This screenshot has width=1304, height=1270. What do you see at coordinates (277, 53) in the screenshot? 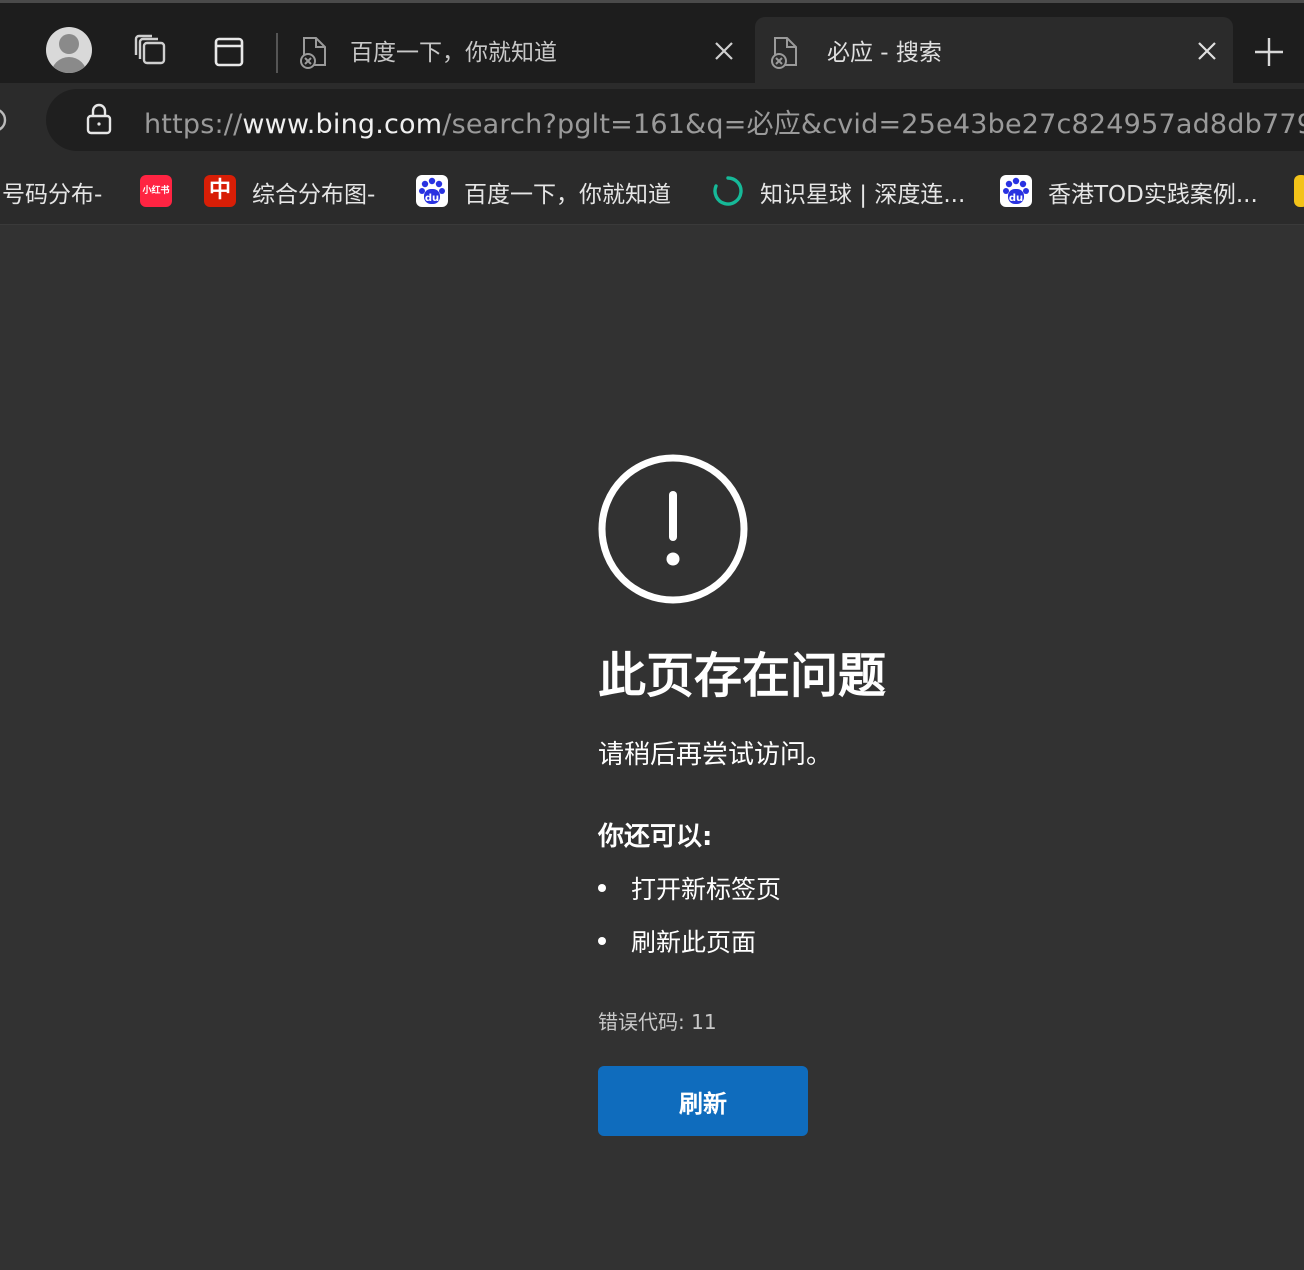
I see `tab-divider` at bounding box center [277, 53].